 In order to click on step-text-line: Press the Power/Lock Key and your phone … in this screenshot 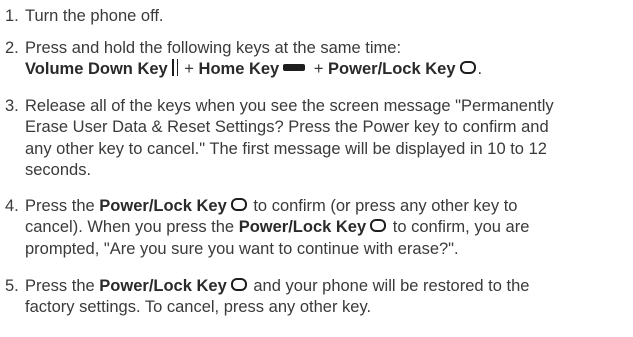, I will do `click(327, 286)`.